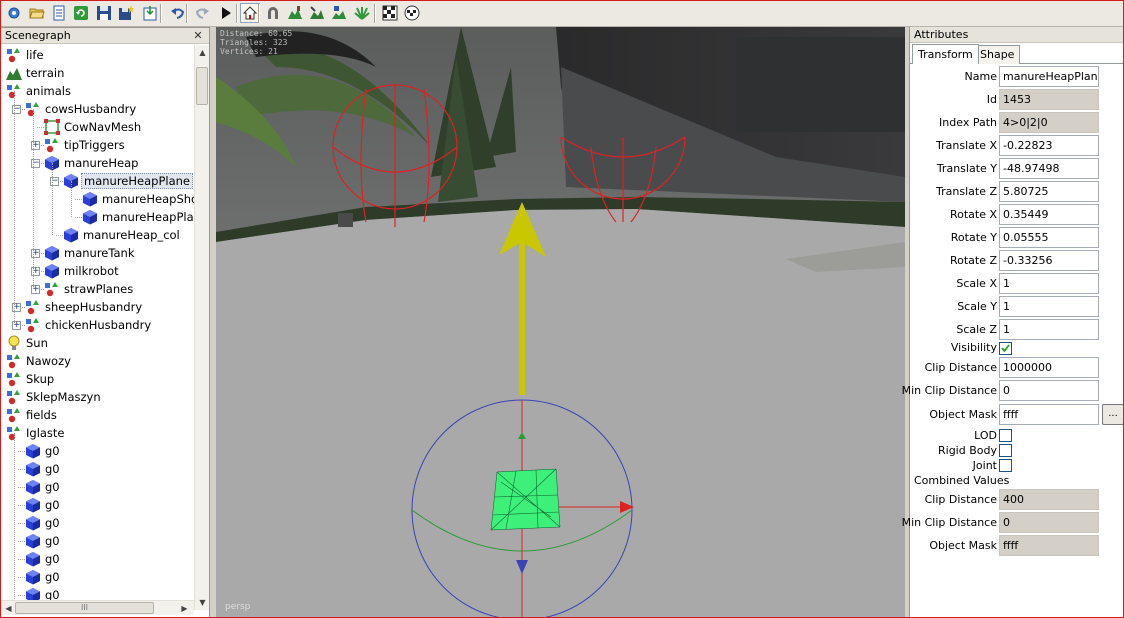  I want to click on tree-horizontal-scroll-thumb: III, so click(84, 608).